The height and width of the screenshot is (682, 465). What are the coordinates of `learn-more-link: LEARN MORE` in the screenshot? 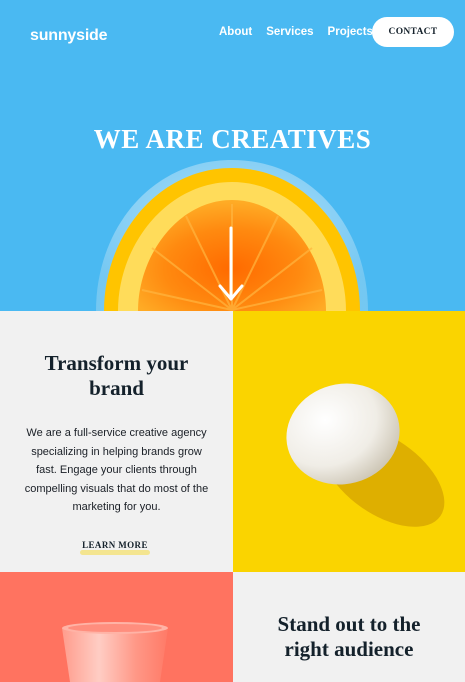 It's located at (115, 545).